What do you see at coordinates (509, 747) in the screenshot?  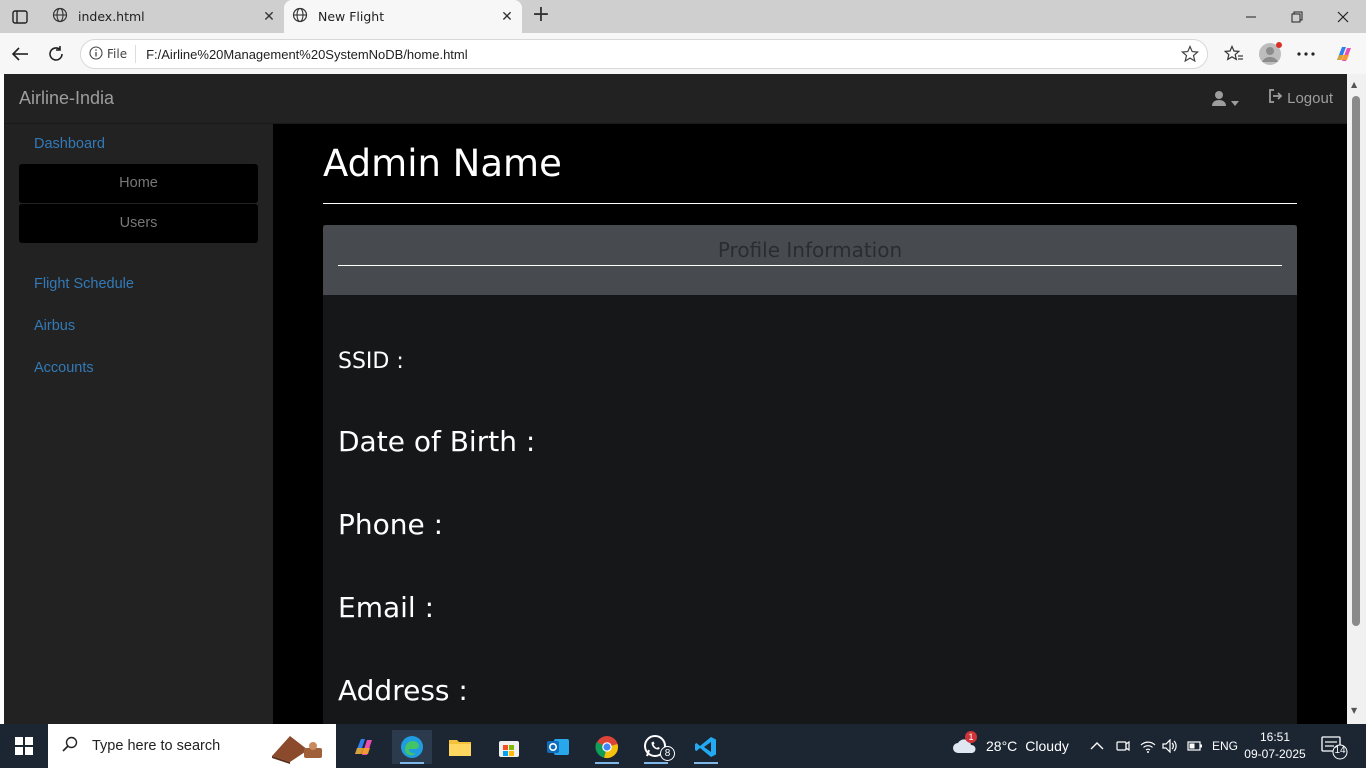 I see `microsoft-store-icon` at bounding box center [509, 747].